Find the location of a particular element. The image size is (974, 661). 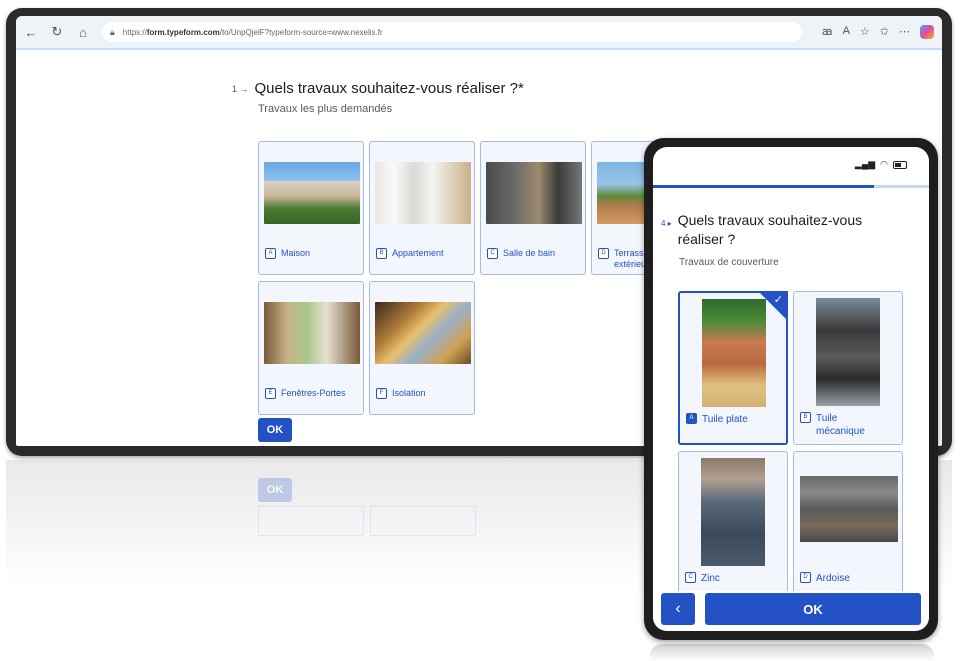

option-maison: A Maison is located at coordinates (311, 208).